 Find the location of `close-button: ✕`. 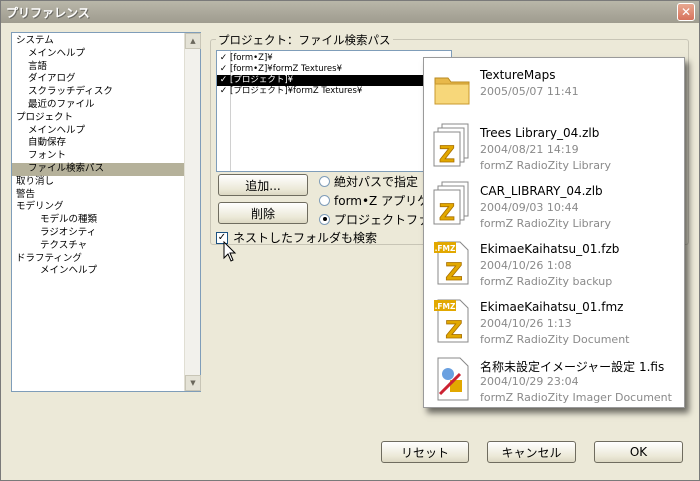

close-button: ✕ is located at coordinates (686, 12).